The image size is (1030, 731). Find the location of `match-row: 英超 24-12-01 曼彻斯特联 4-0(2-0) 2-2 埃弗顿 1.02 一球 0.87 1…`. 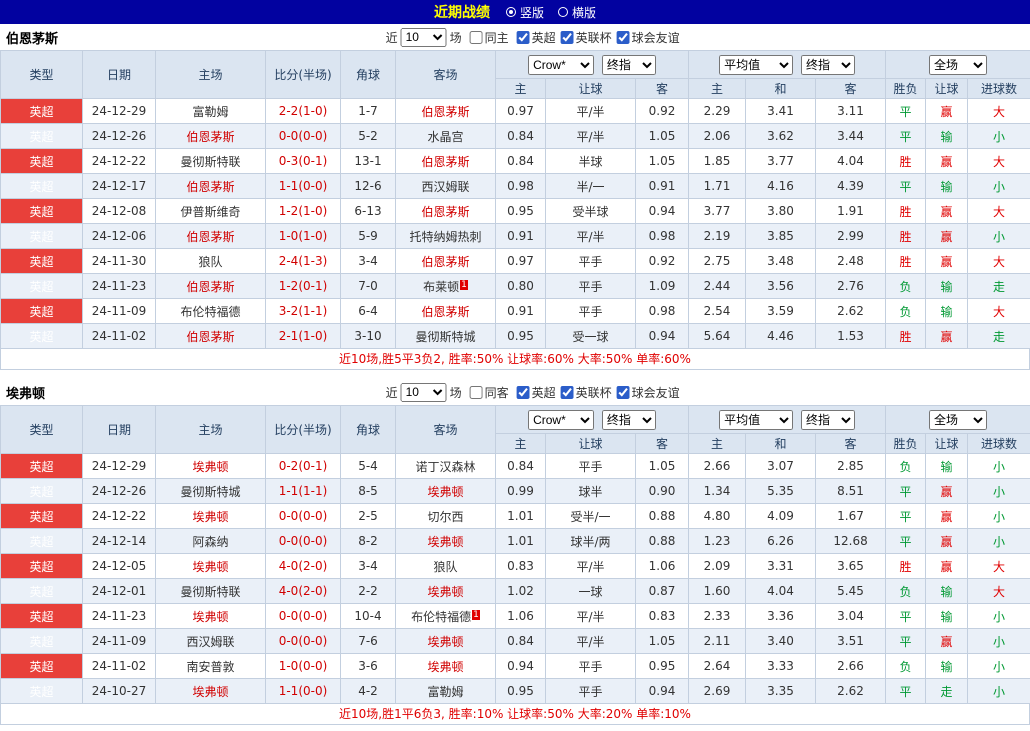

match-row: 英超 24-12-01 曼彻斯特联 4-0(2-0) 2-2 埃弗顿 1.02 一球 0.87 1… is located at coordinates (515, 591).